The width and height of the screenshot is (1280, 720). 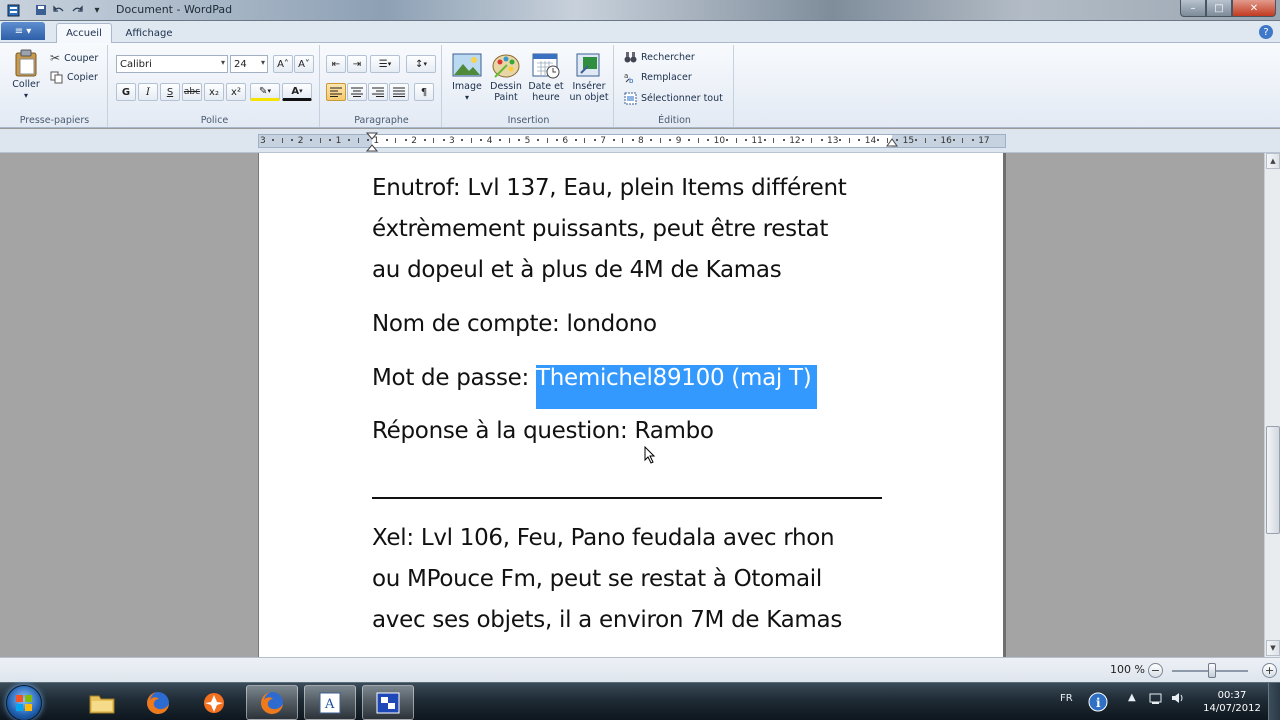 I want to click on taskbar-explorer, so click(x=102, y=702).